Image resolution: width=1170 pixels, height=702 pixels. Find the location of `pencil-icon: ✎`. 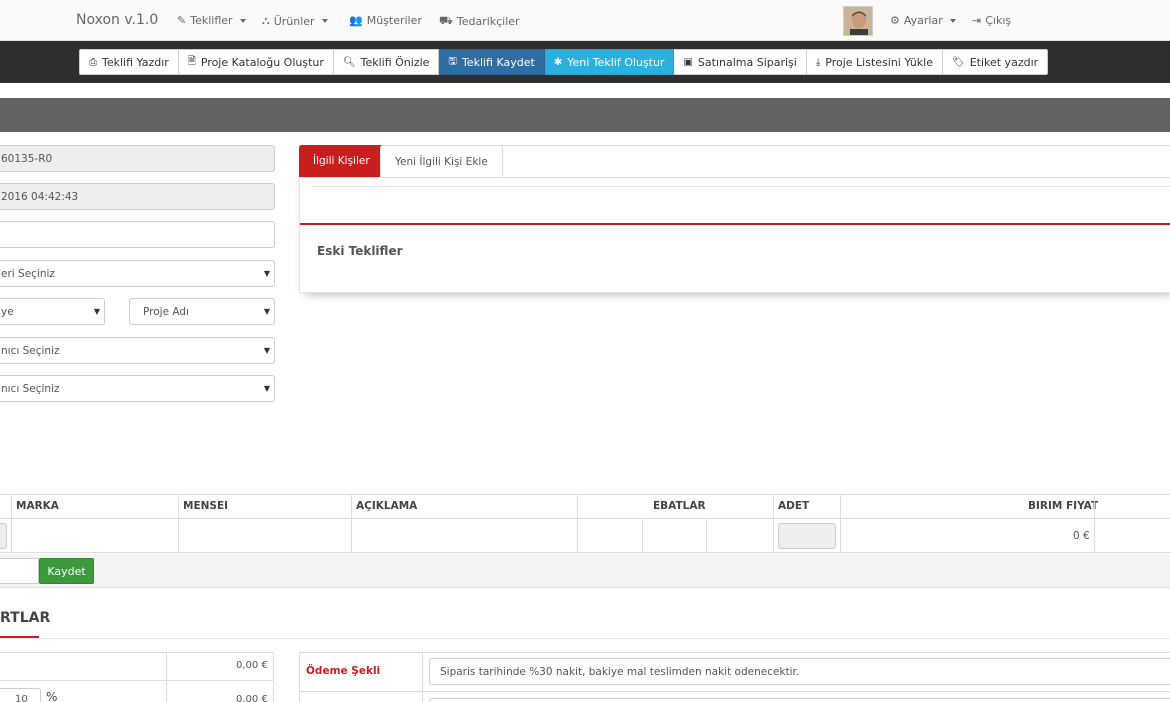

pencil-icon: ✎ is located at coordinates (182, 20).